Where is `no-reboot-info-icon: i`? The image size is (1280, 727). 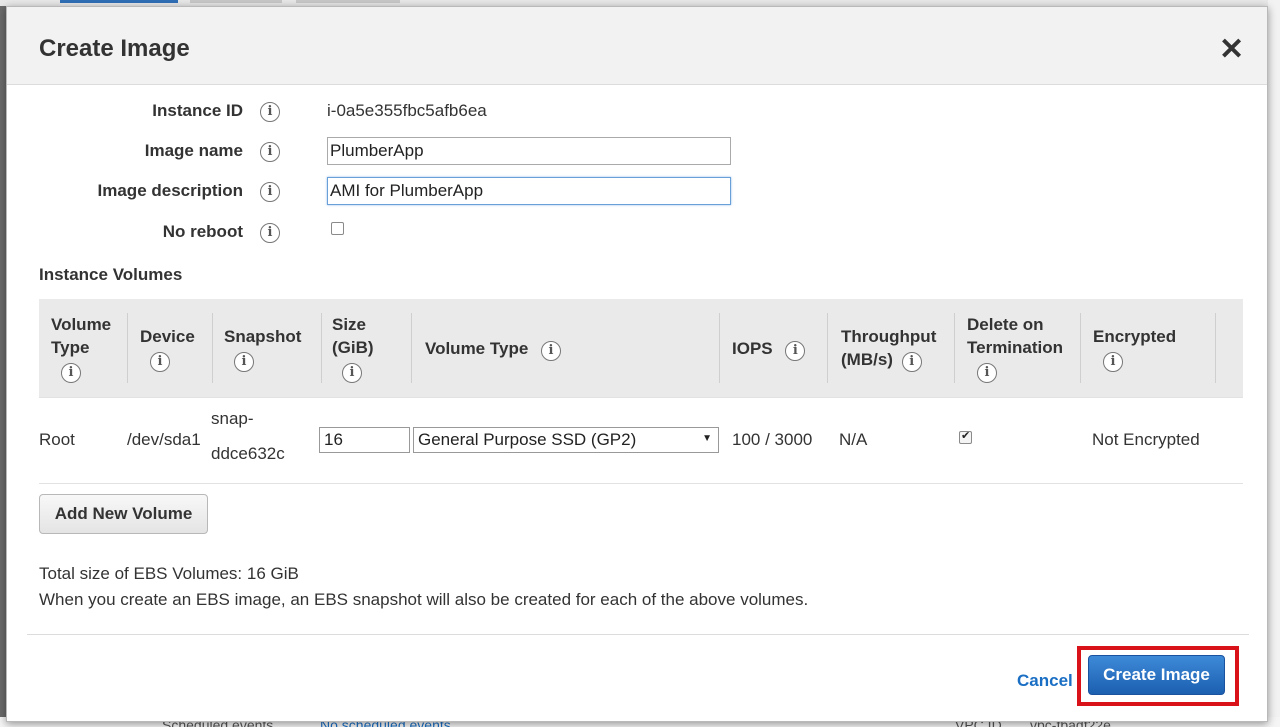
no-reboot-info-icon: i is located at coordinates (270, 233).